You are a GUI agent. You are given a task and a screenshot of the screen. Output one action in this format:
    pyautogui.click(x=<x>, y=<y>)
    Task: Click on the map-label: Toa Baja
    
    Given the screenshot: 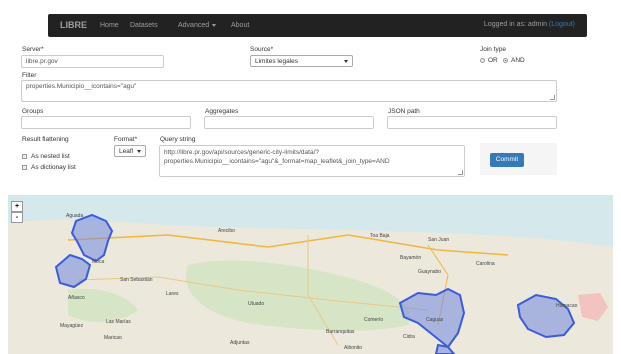 What is the action you would take?
    pyautogui.click(x=380, y=236)
    